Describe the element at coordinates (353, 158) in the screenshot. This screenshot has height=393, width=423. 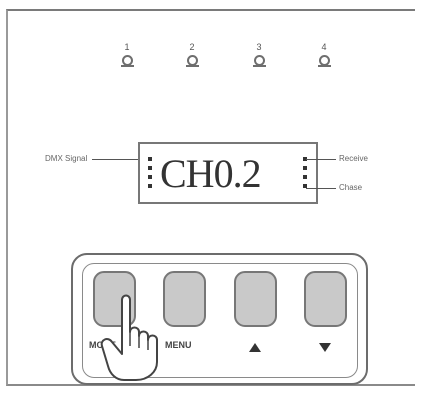
I see `receive-label: Receive` at that location.